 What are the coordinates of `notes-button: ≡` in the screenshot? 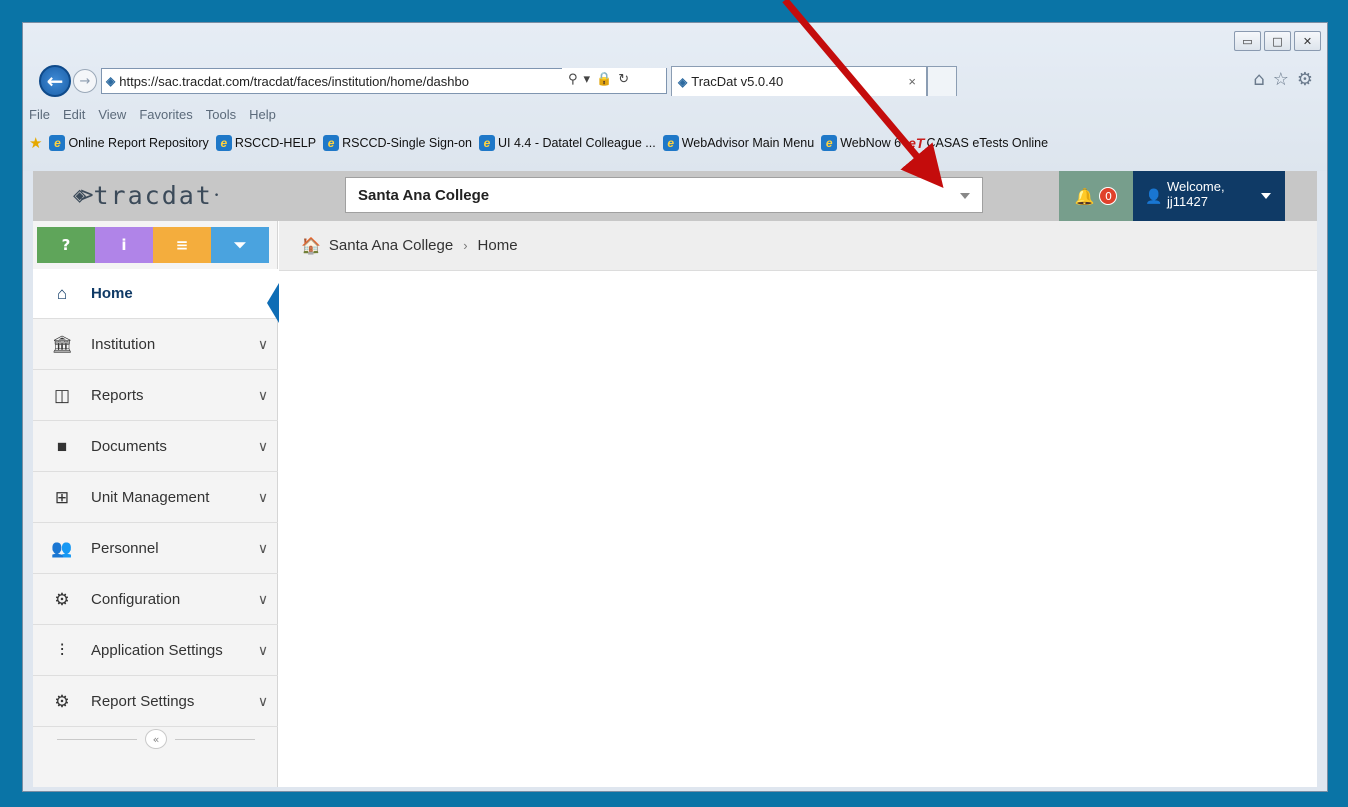 It's located at (182, 245).